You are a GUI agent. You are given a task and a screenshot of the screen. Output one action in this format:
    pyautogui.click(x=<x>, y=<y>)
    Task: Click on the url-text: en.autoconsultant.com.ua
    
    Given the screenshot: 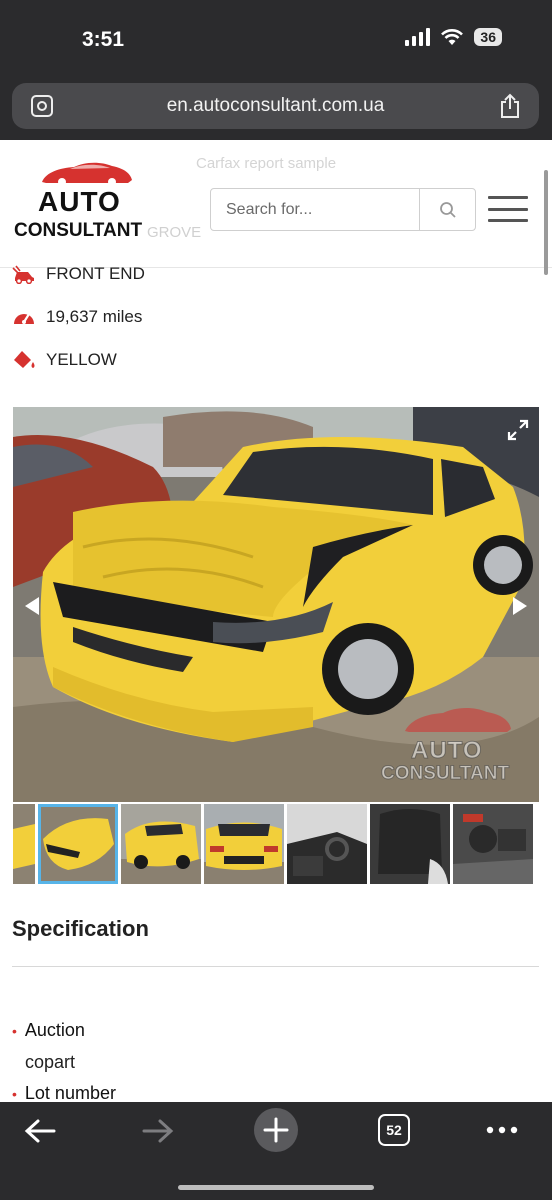 What is the action you would take?
    pyautogui.click(x=275, y=106)
    